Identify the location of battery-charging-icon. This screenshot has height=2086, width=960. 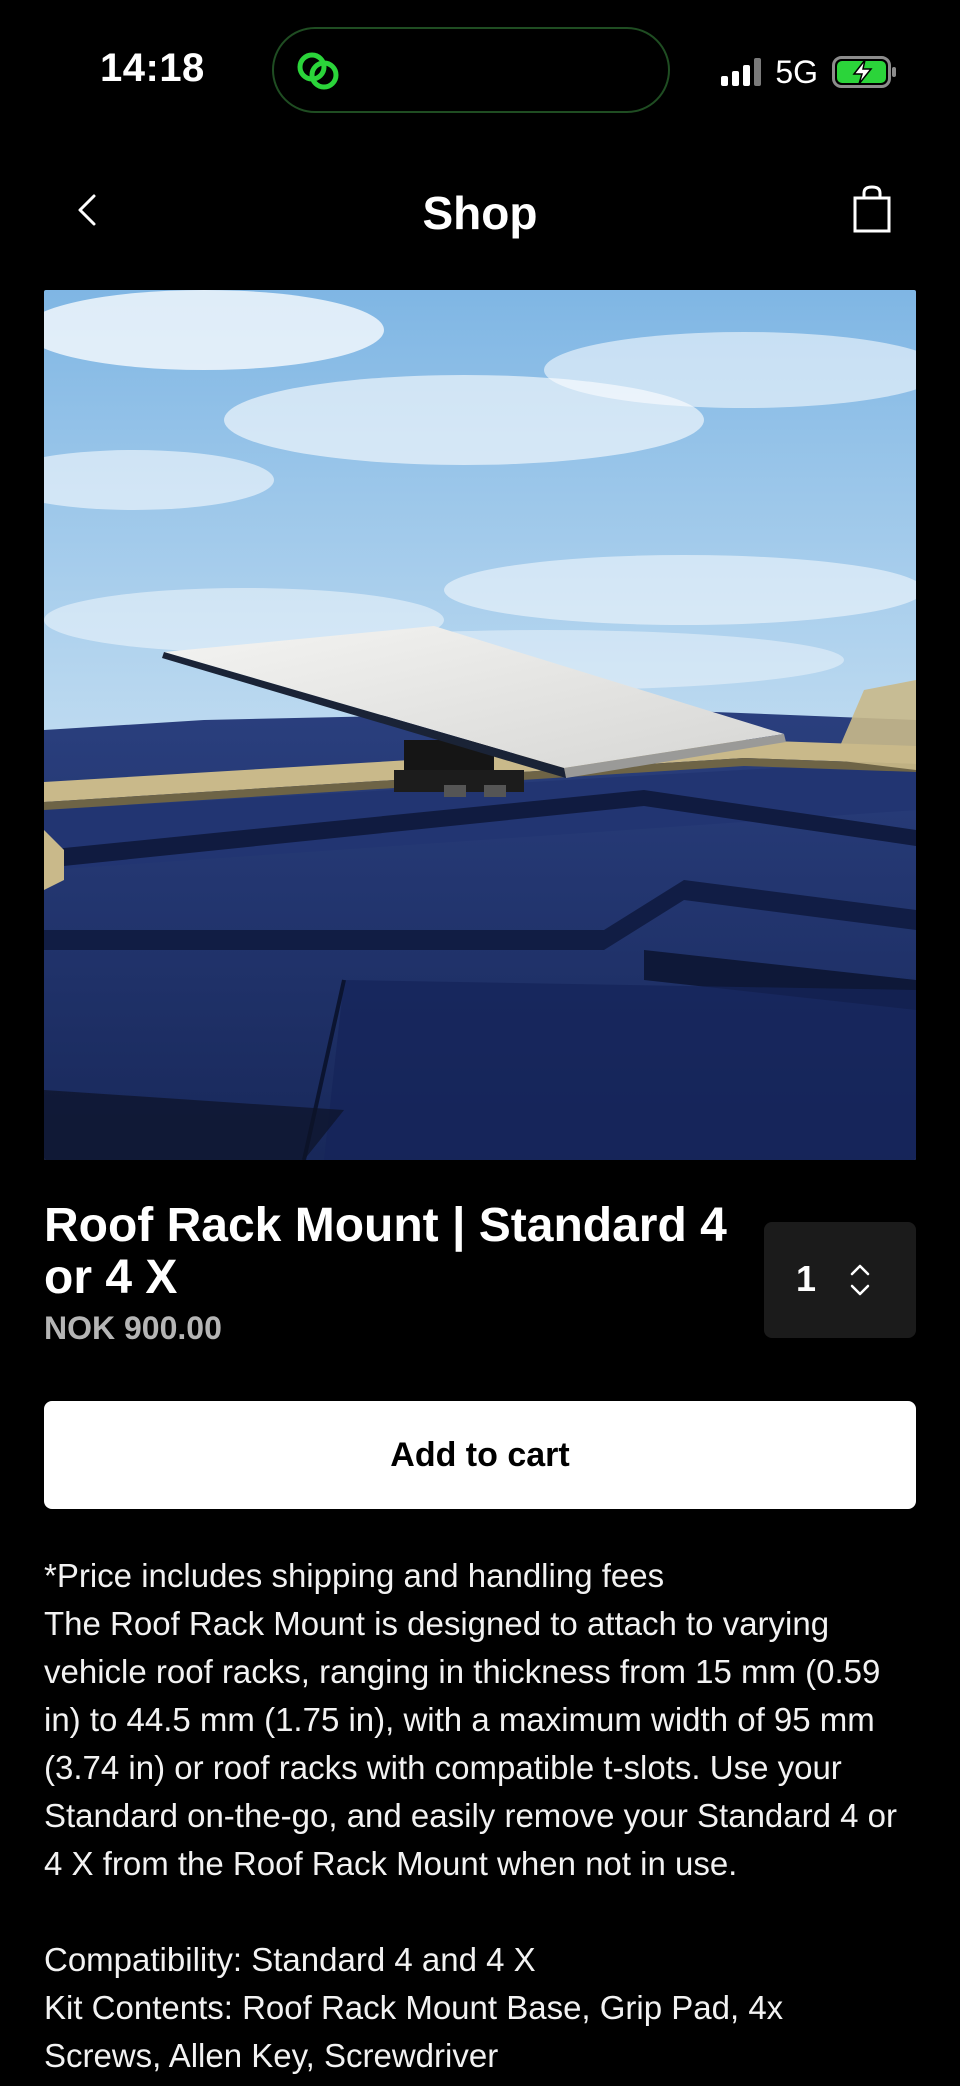
(864, 72).